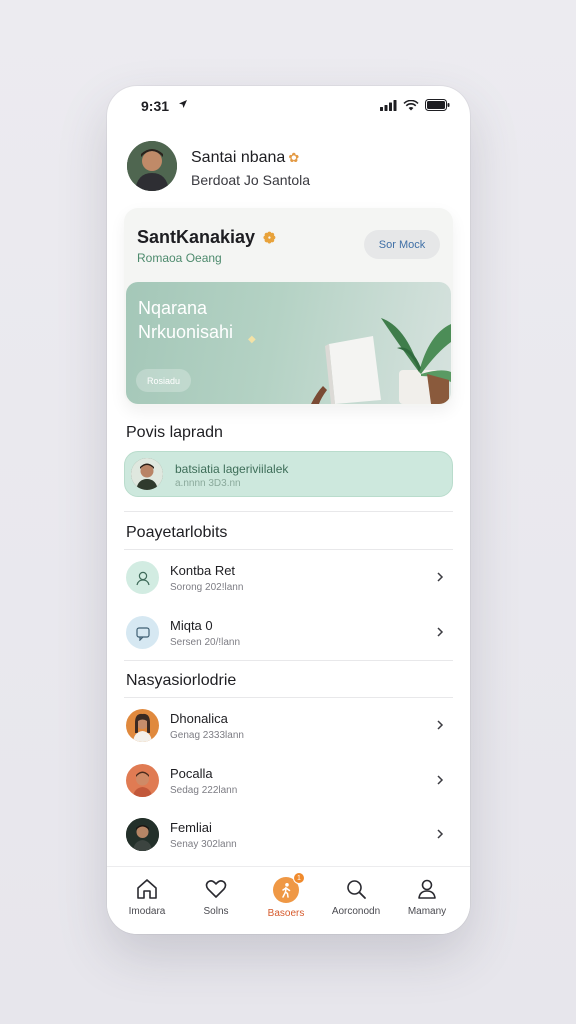  I want to click on status-bar: 9:31, so click(288, 106).